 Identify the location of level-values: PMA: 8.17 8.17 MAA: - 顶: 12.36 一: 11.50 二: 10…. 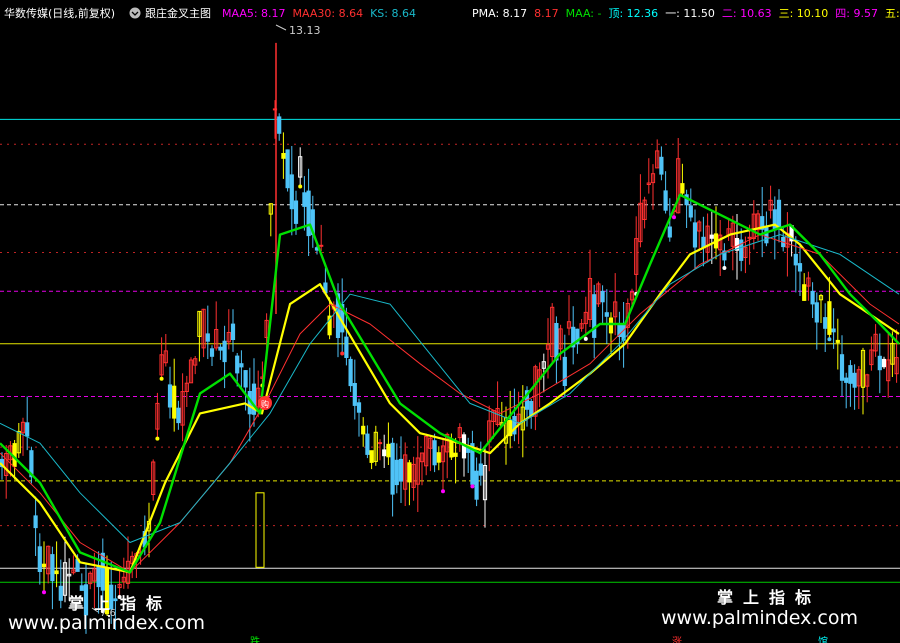
(686, 13).